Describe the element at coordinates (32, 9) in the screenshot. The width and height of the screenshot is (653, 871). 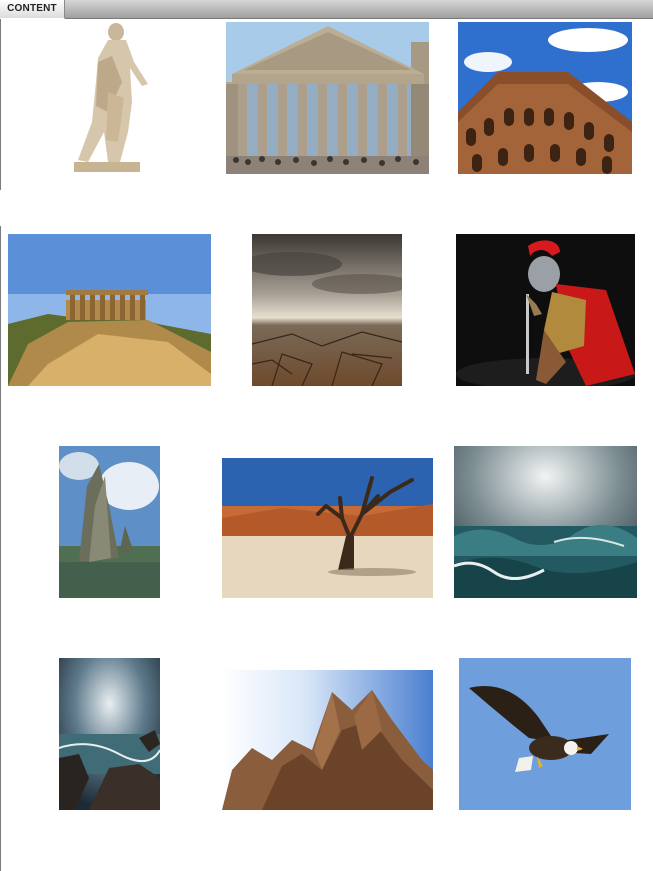
I see `tab-content: CONTENT` at that location.